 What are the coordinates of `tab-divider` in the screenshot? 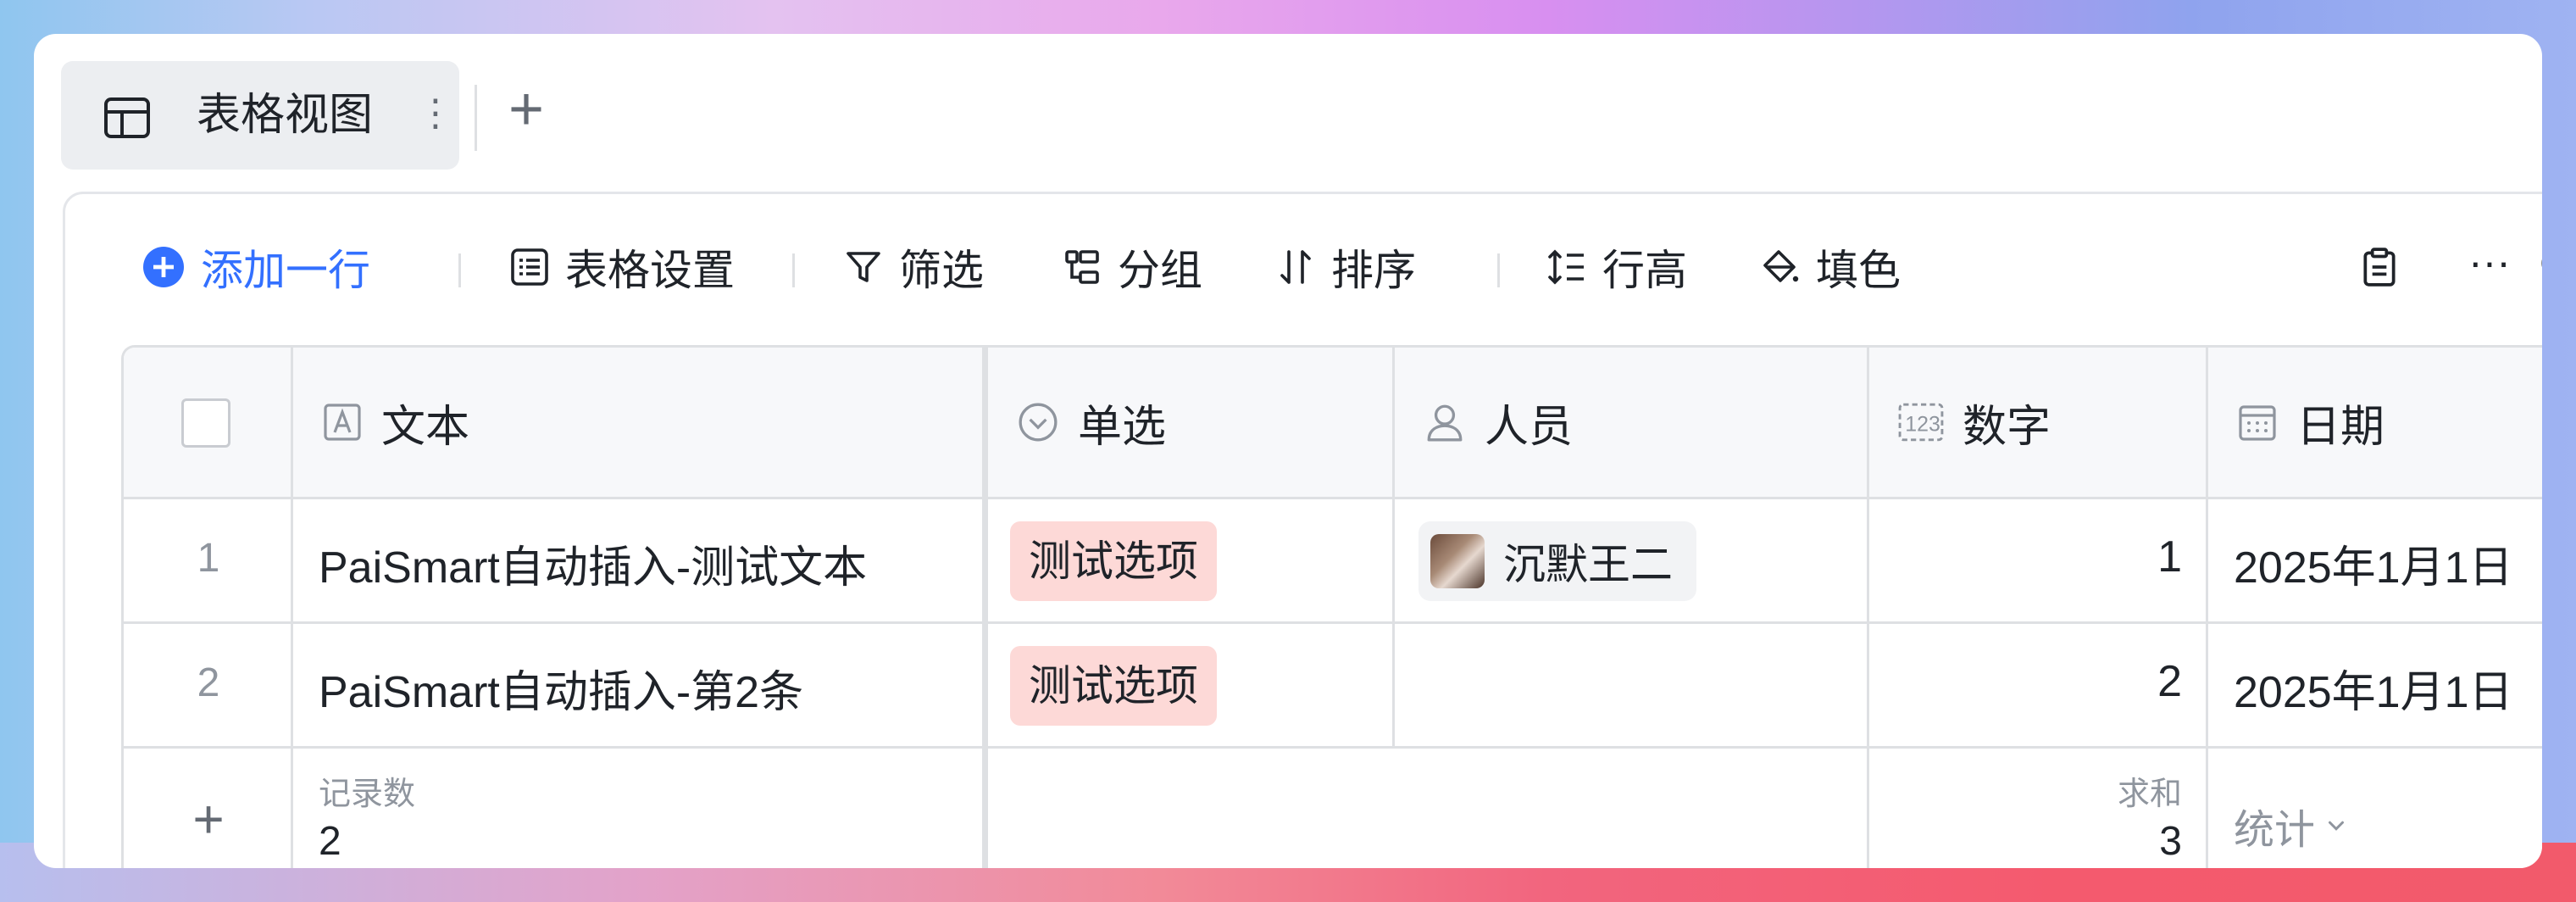 It's located at (476, 118).